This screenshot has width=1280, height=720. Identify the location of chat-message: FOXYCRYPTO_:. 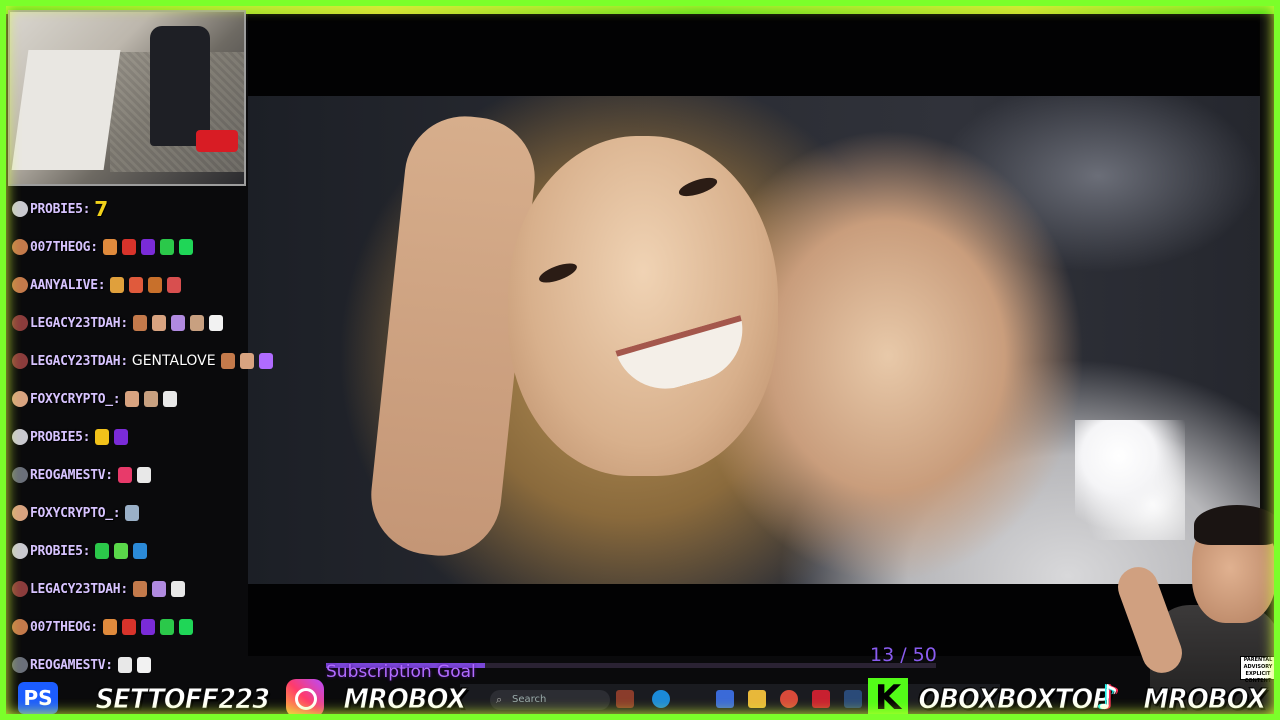
(74, 513).